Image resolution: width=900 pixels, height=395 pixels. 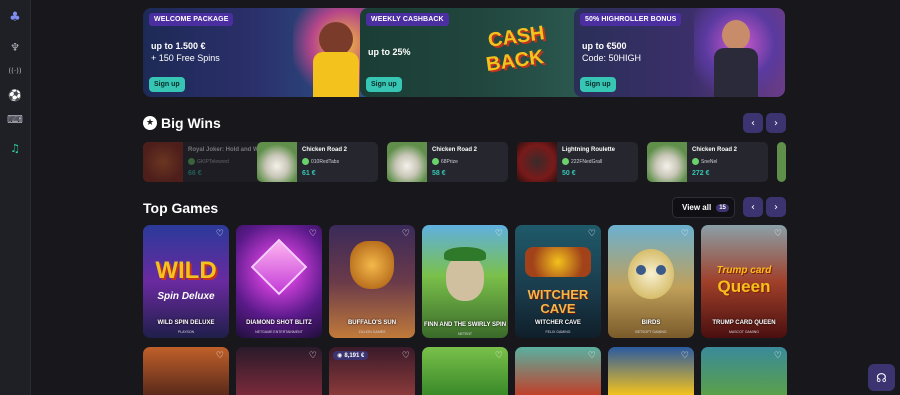 What do you see at coordinates (389, 52) in the screenshot?
I see `banner-line1: up to 25%` at bounding box center [389, 52].